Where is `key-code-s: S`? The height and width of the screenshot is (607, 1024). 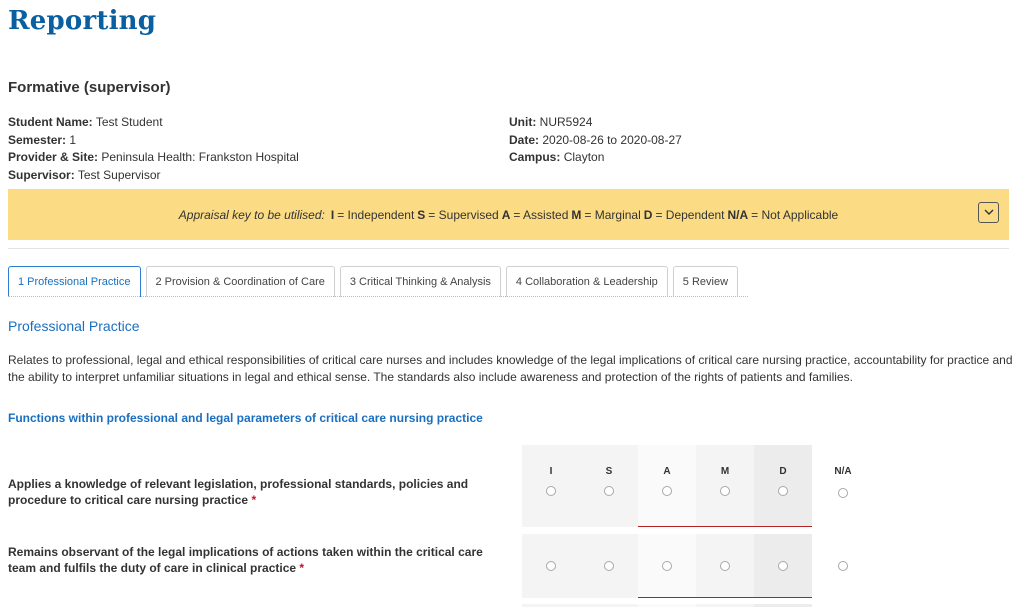 key-code-s: S is located at coordinates (421, 214).